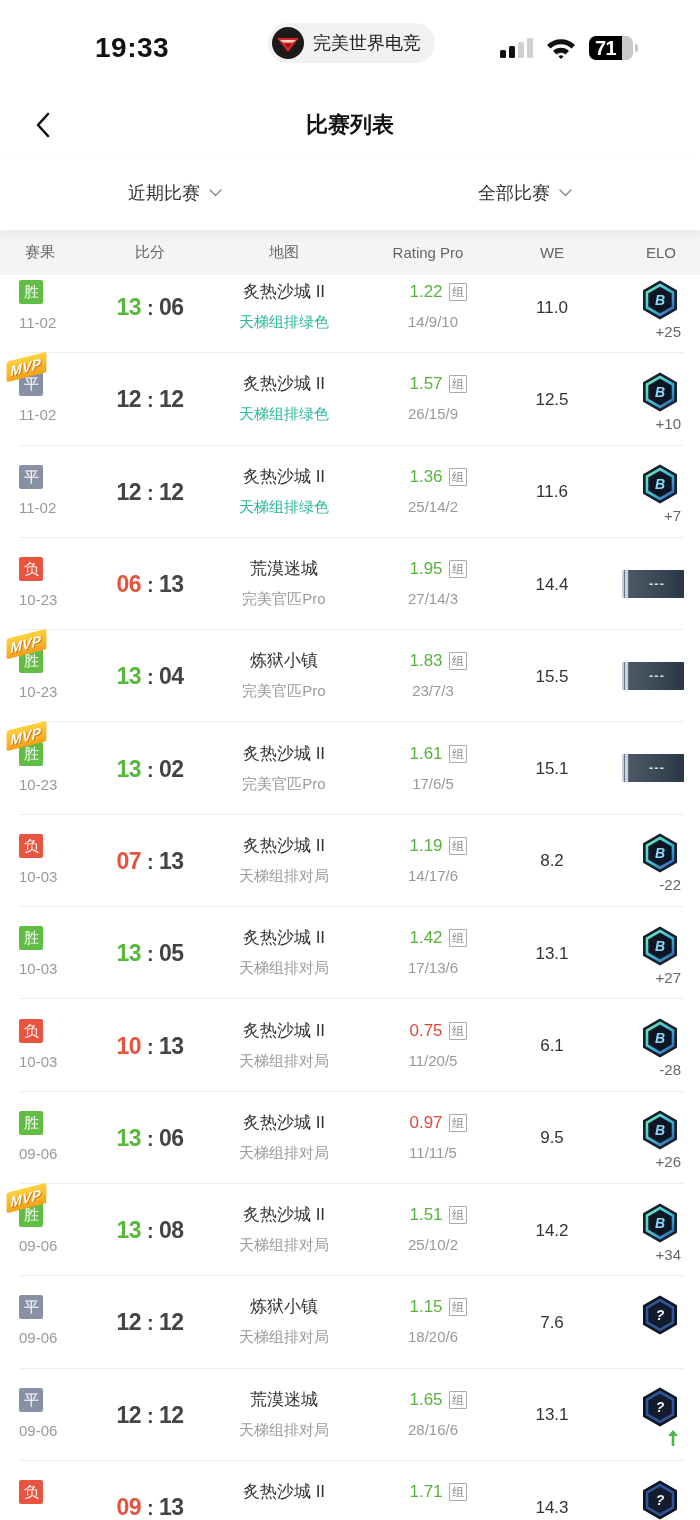  What do you see at coordinates (288, 42) in the screenshot?
I see `shield-emblem-icon` at bounding box center [288, 42].